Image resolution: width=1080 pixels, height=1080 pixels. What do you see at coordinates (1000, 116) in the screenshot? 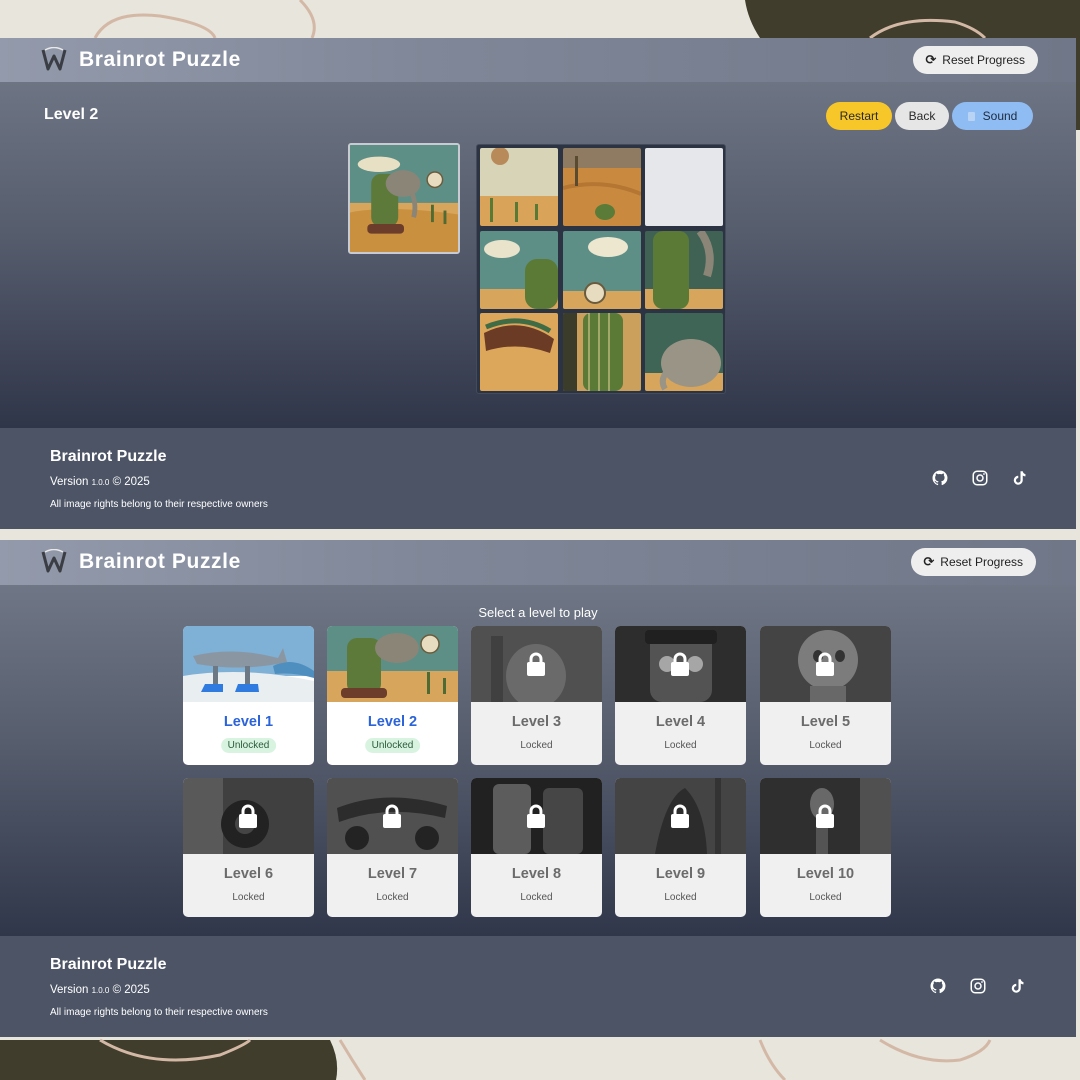
I see `sound-label: Sound` at bounding box center [1000, 116].